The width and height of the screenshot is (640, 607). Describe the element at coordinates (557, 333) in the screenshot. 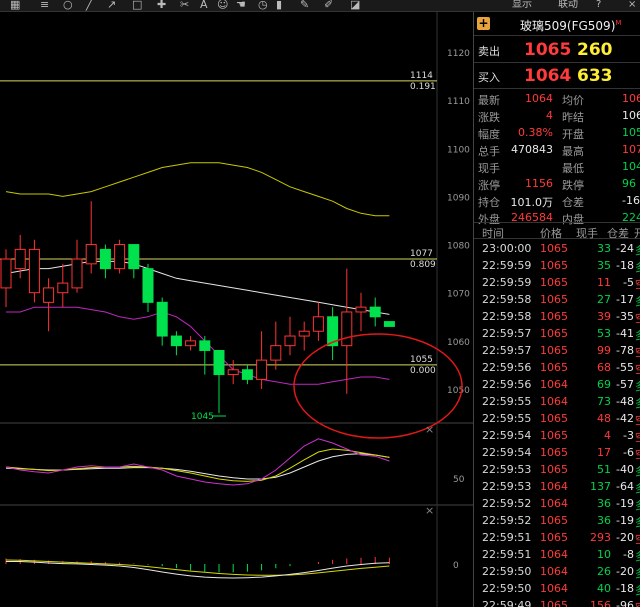

I see `tick-row: 22:59:57 1065 53 -41多` at that location.